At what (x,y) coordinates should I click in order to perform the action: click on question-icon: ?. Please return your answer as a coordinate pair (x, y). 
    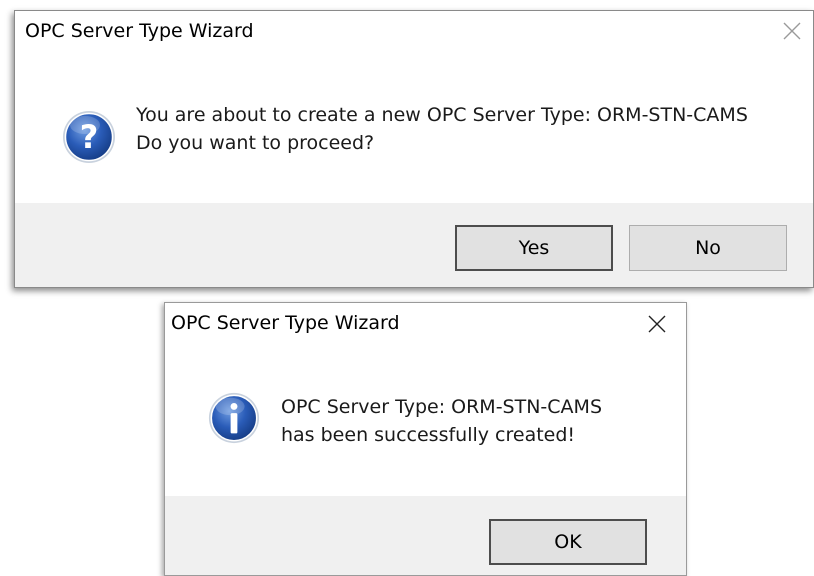
    Looking at the image, I should click on (89, 137).